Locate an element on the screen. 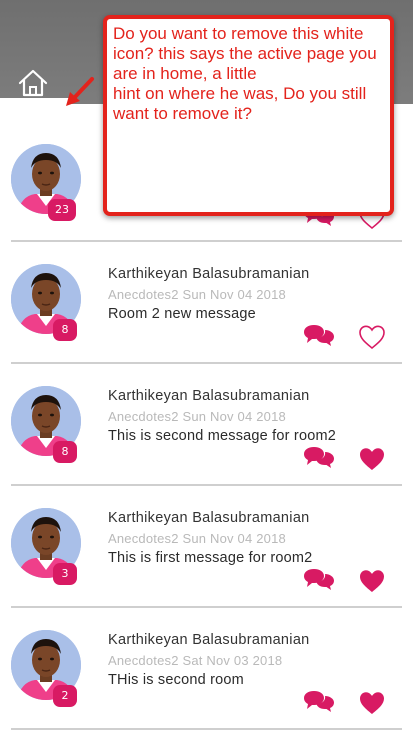 The image size is (413, 732). post-message: This is second message for room2 is located at coordinates (222, 436).